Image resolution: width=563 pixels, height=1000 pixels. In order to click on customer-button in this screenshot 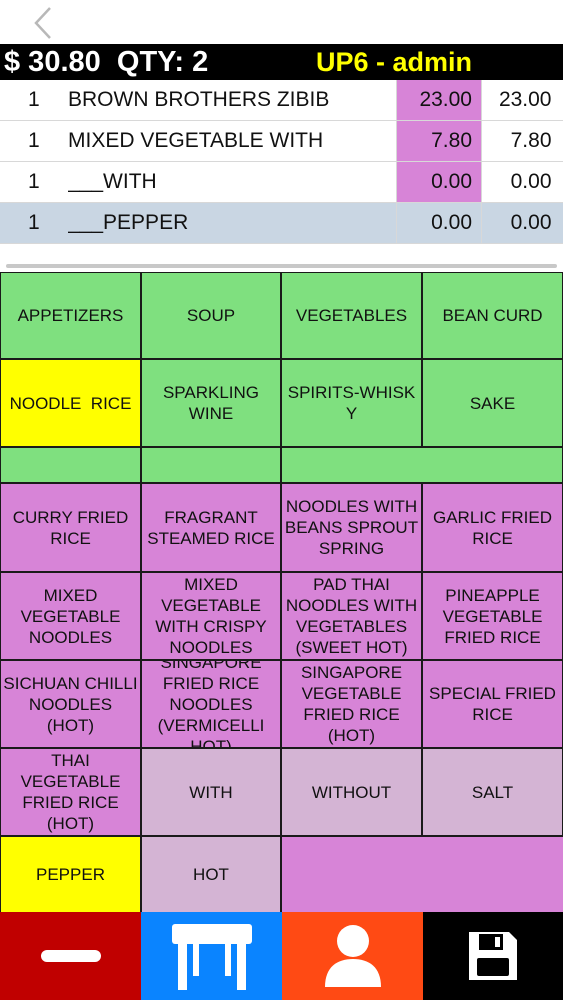, I will do `click(352, 956)`.